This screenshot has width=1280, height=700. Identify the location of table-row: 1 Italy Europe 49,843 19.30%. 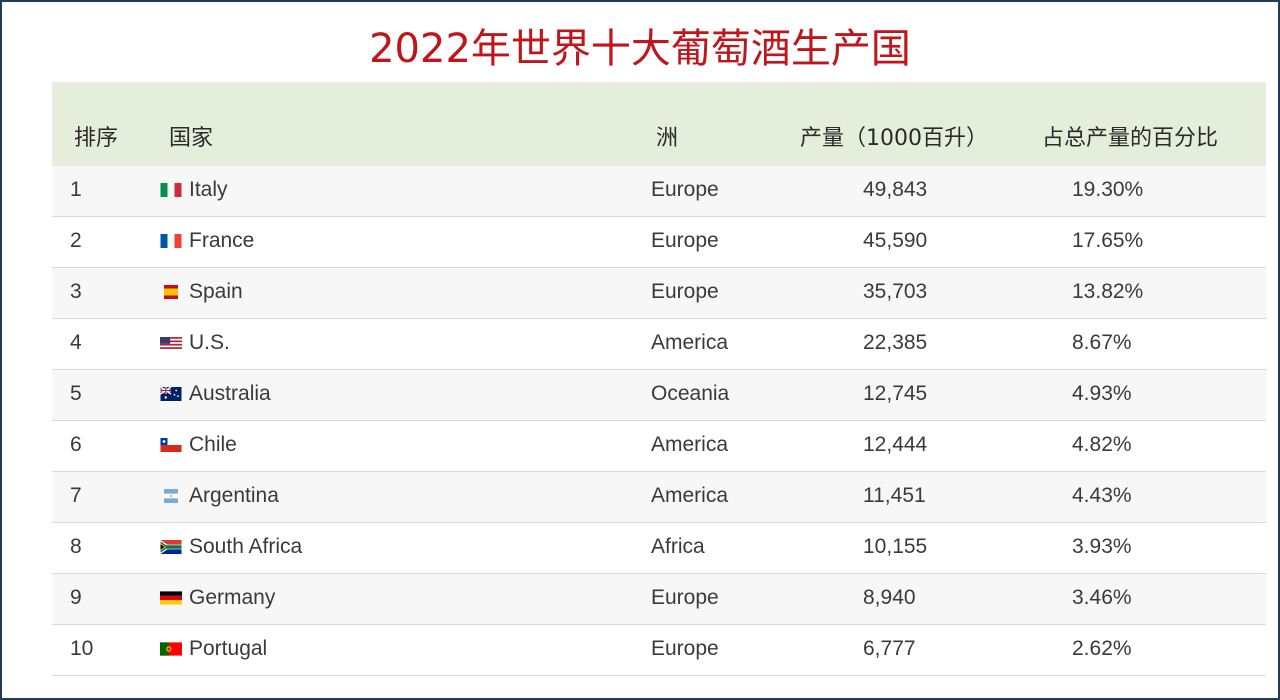
(659, 191).